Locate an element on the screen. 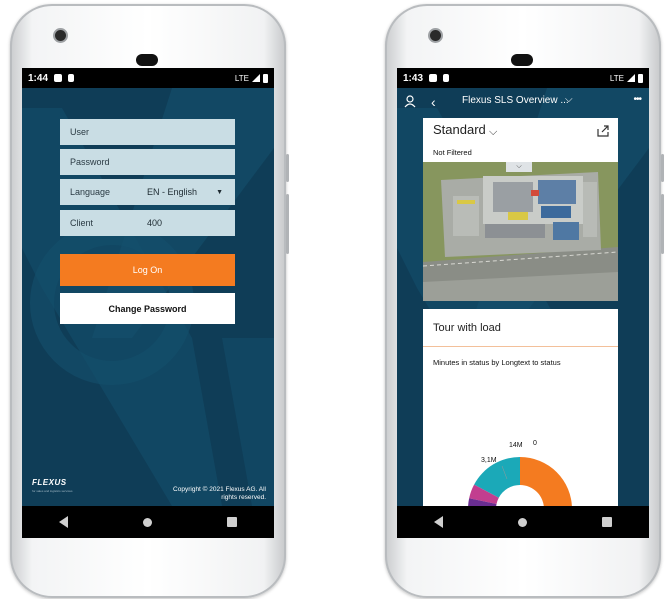 This screenshot has width=668, height=599. logo-tagline: for sales and logistics services is located at coordinates (52, 491).